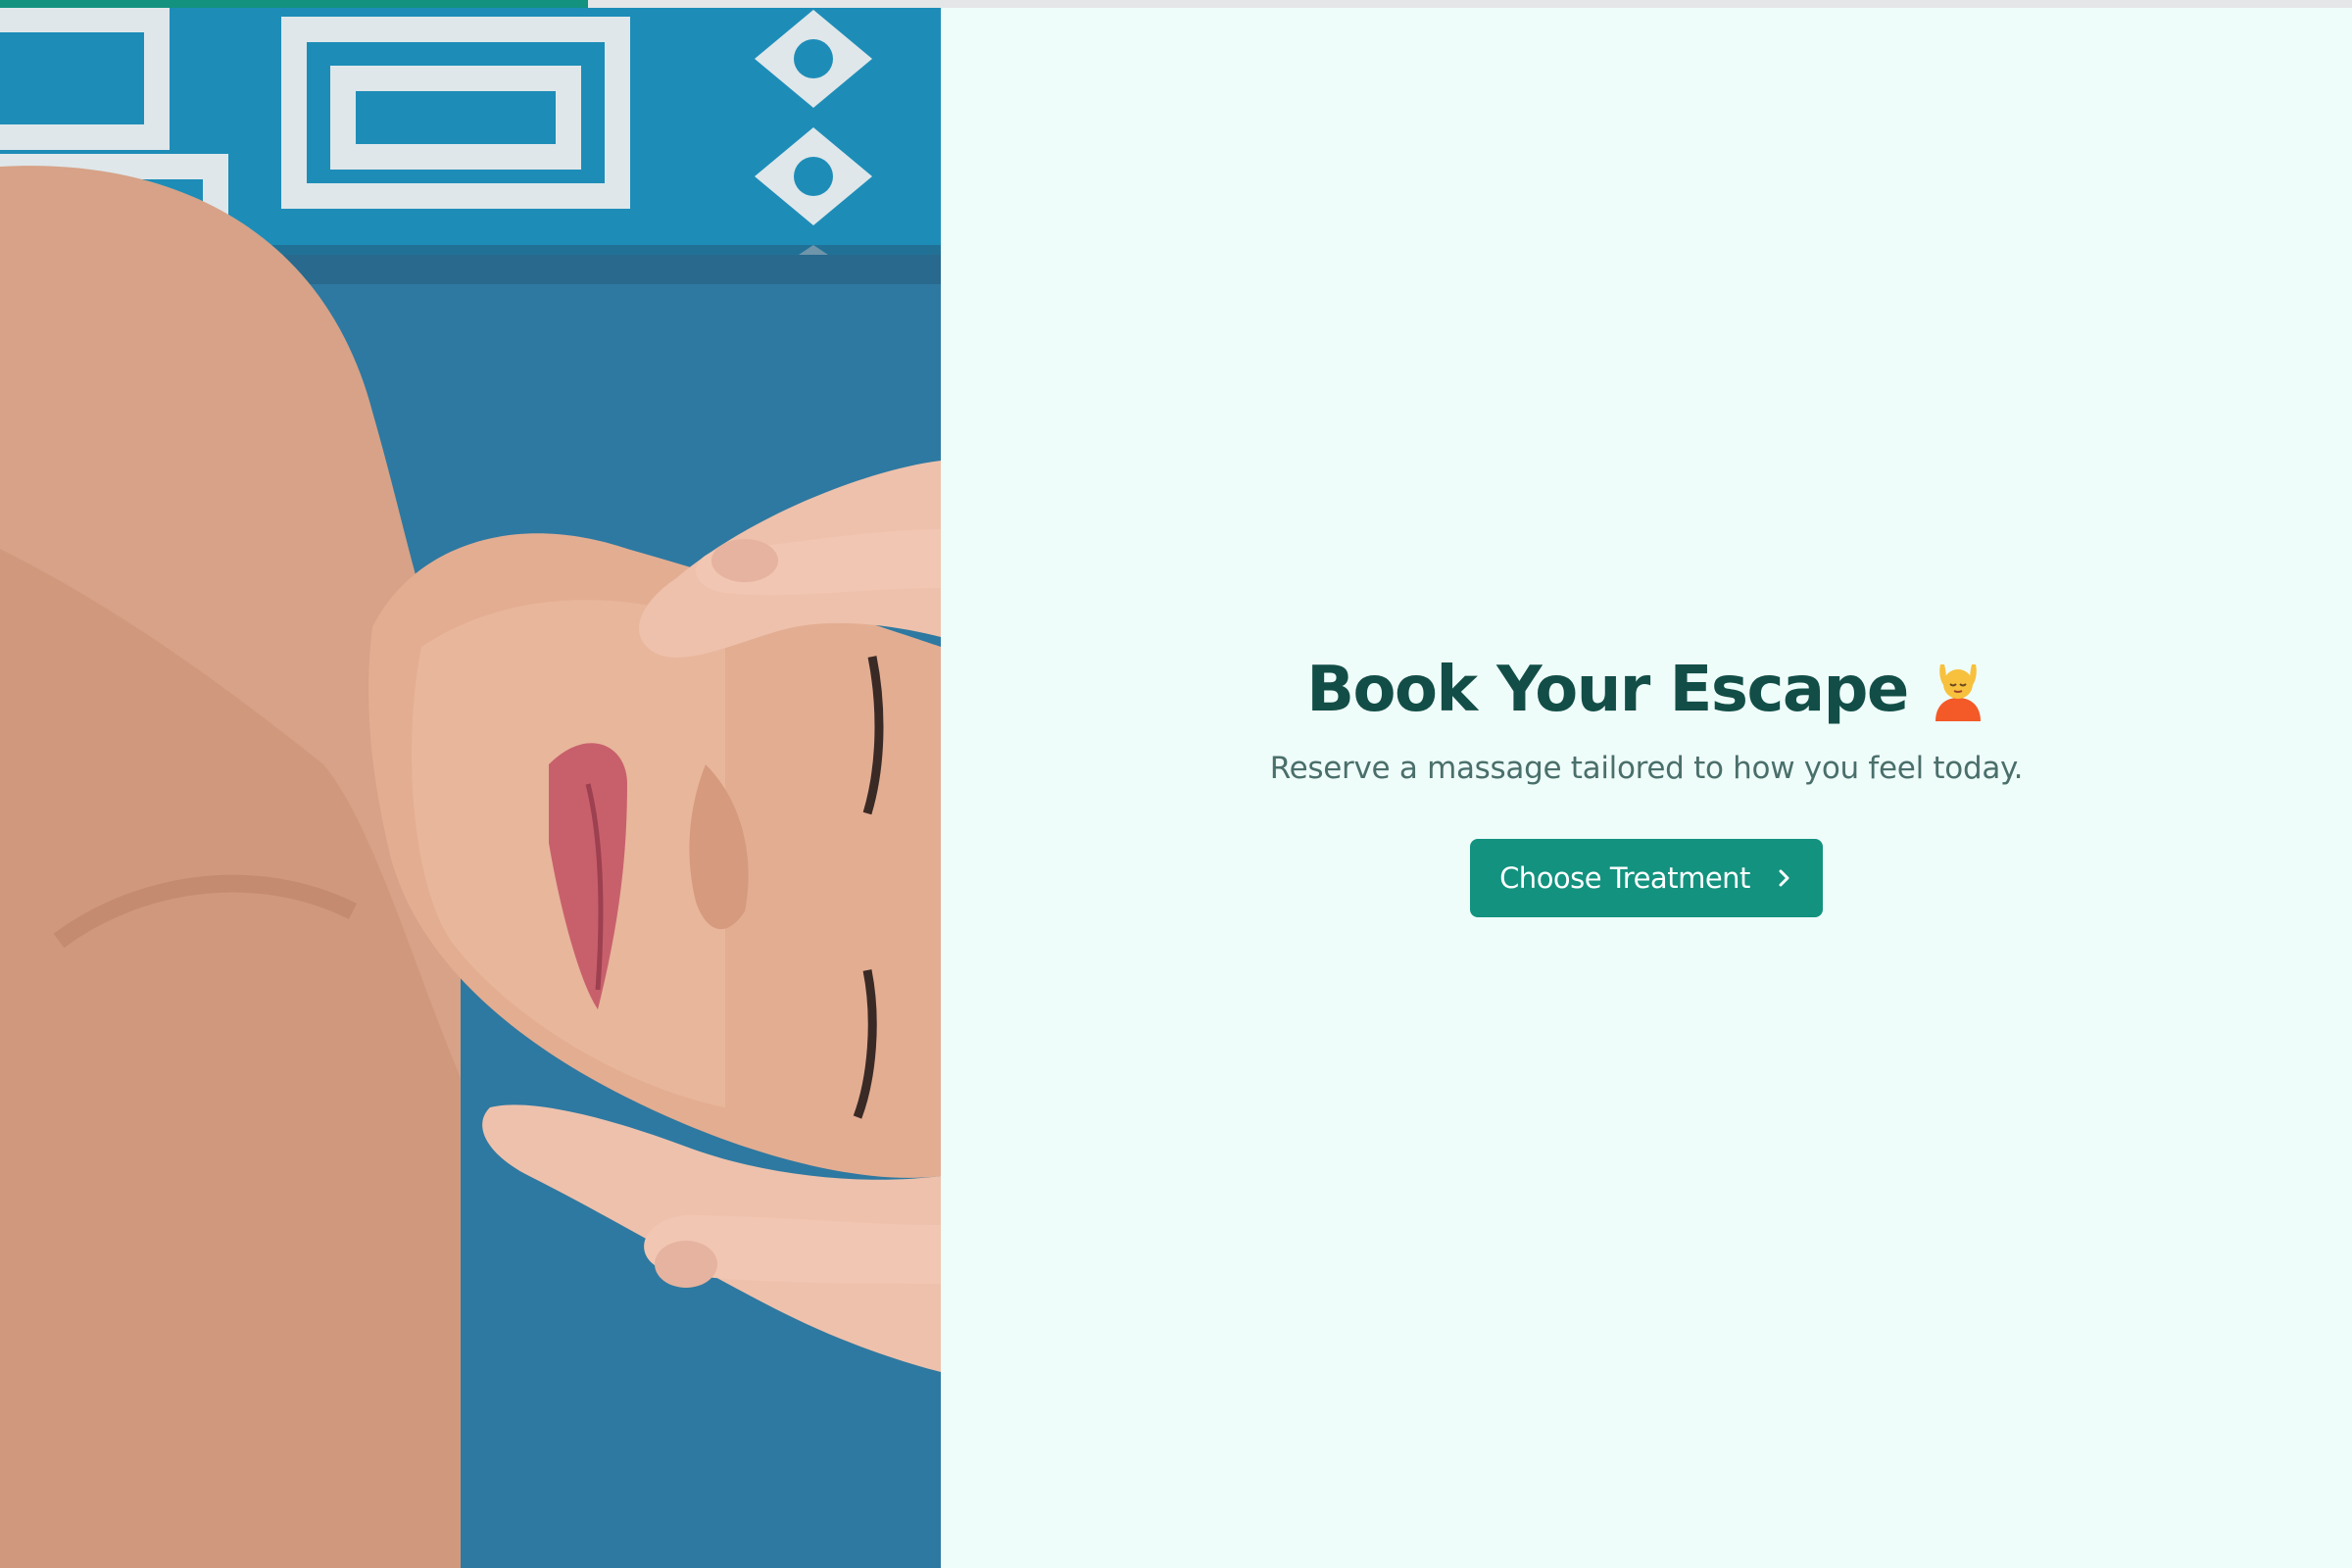 The image size is (2352, 1568). What do you see at coordinates (1624, 878) in the screenshot?
I see `choose-treatment-label: Choose Treatment` at bounding box center [1624, 878].